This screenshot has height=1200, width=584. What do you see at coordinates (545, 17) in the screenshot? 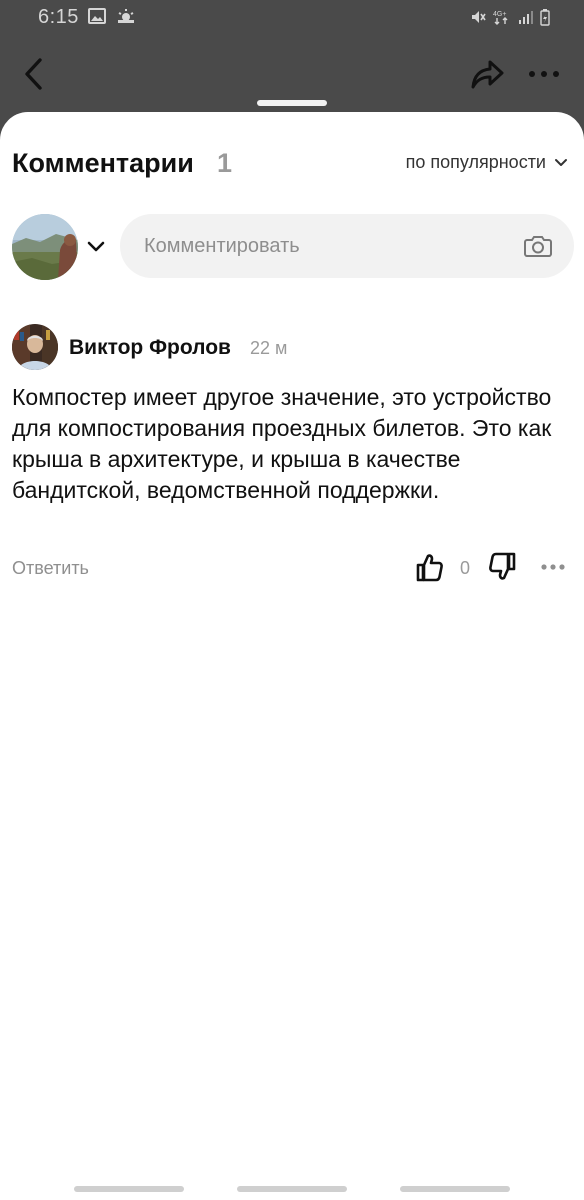
I see `battery-icon` at bounding box center [545, 17].